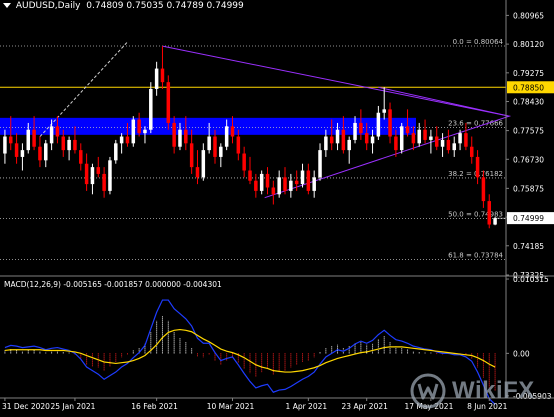 Image resolution: width=554 pixels, height=417 pixels. Describe the element at coordinates (72, 406) in the screenshot. I see `date-tick-label: 25 Jan 2021` at that location.